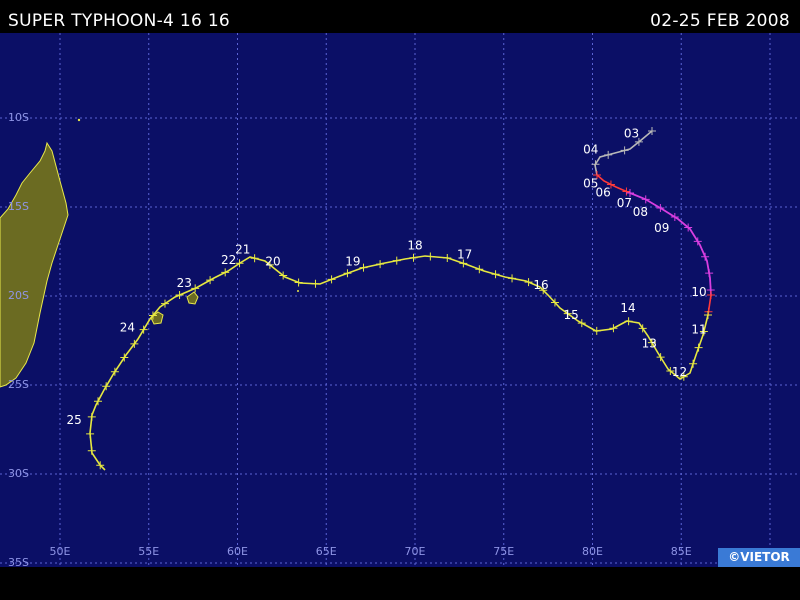 This screenshot has width=800, height=600. I want to click on day-label: 13, so click(649, 344).